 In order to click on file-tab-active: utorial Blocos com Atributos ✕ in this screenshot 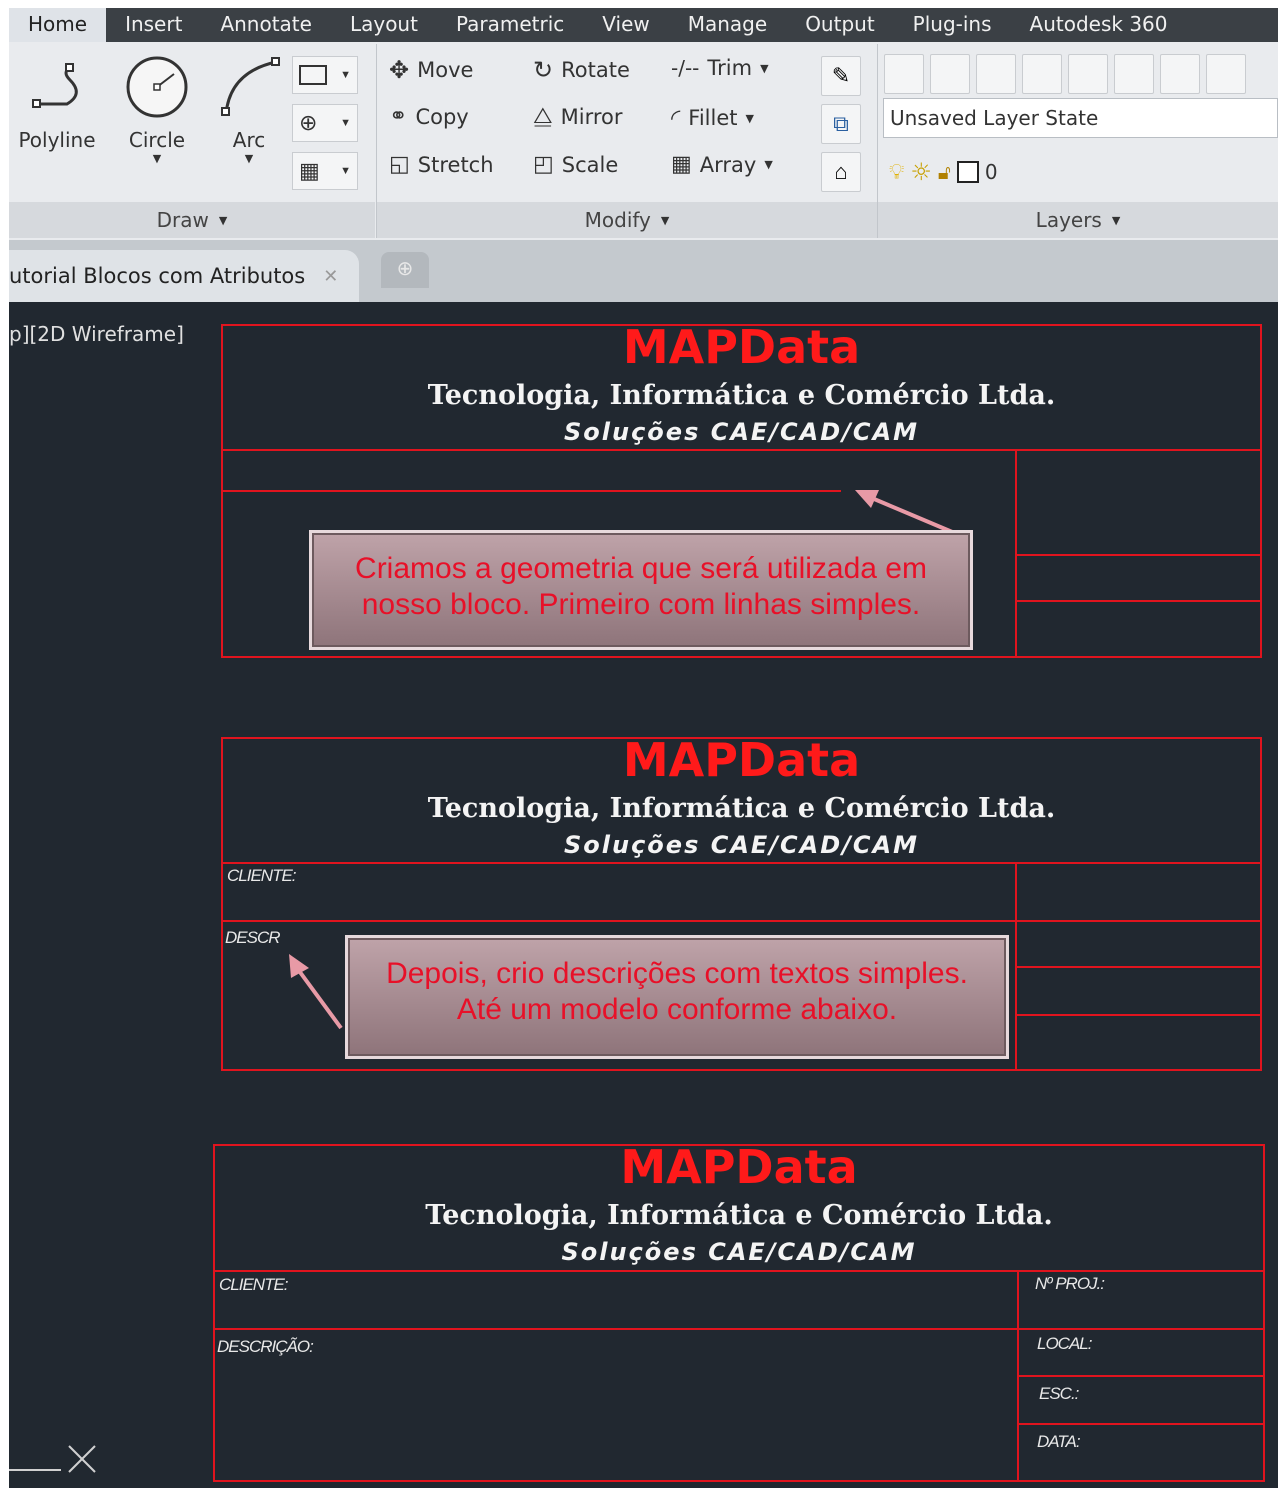, I will do `click(184, 276)`.